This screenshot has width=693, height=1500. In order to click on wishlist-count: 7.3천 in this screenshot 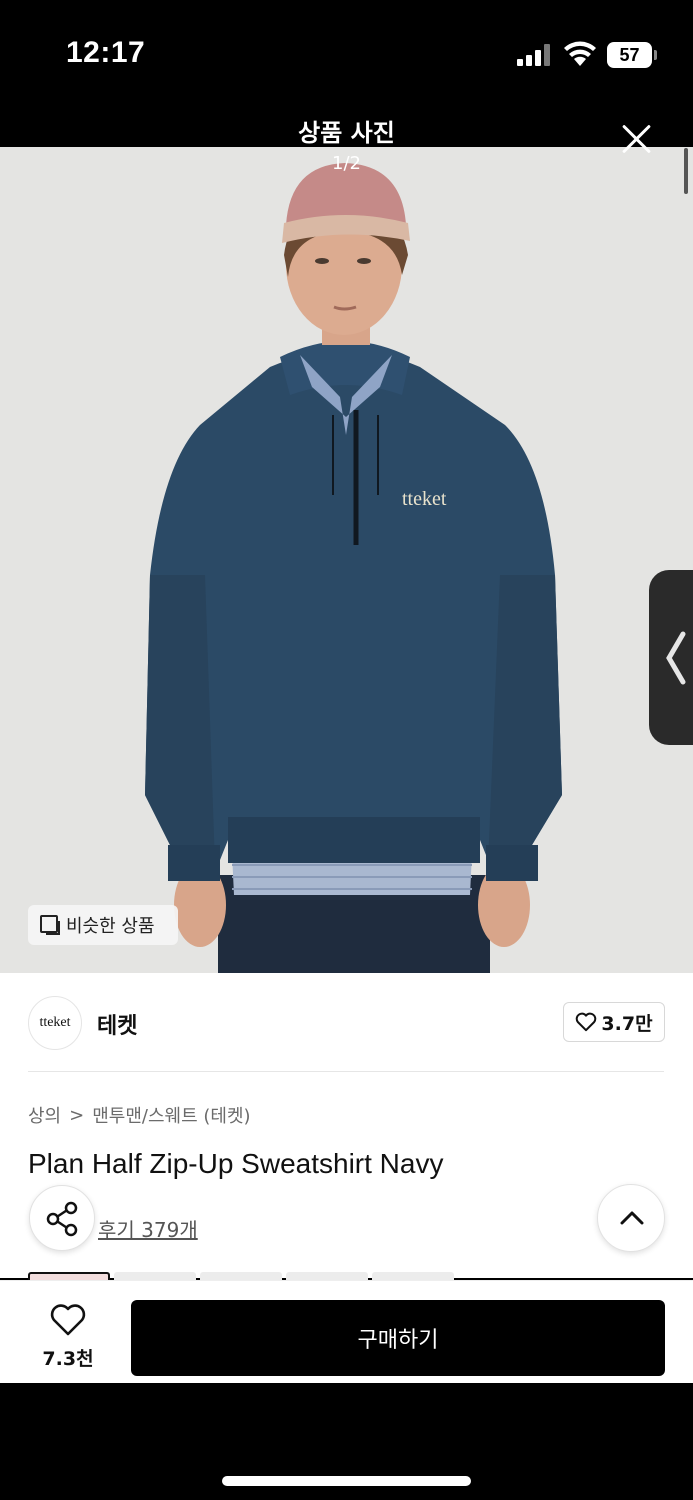, I will do `click(68, 1359)`.